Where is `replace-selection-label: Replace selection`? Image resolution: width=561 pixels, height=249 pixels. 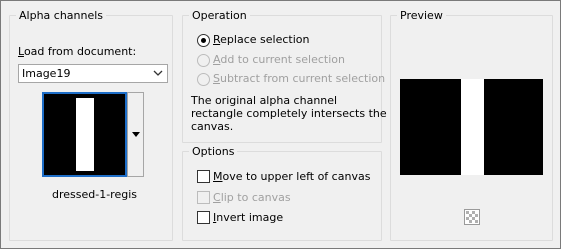
replace-selection-label: Replace selection is located at coordinates (261, 40).